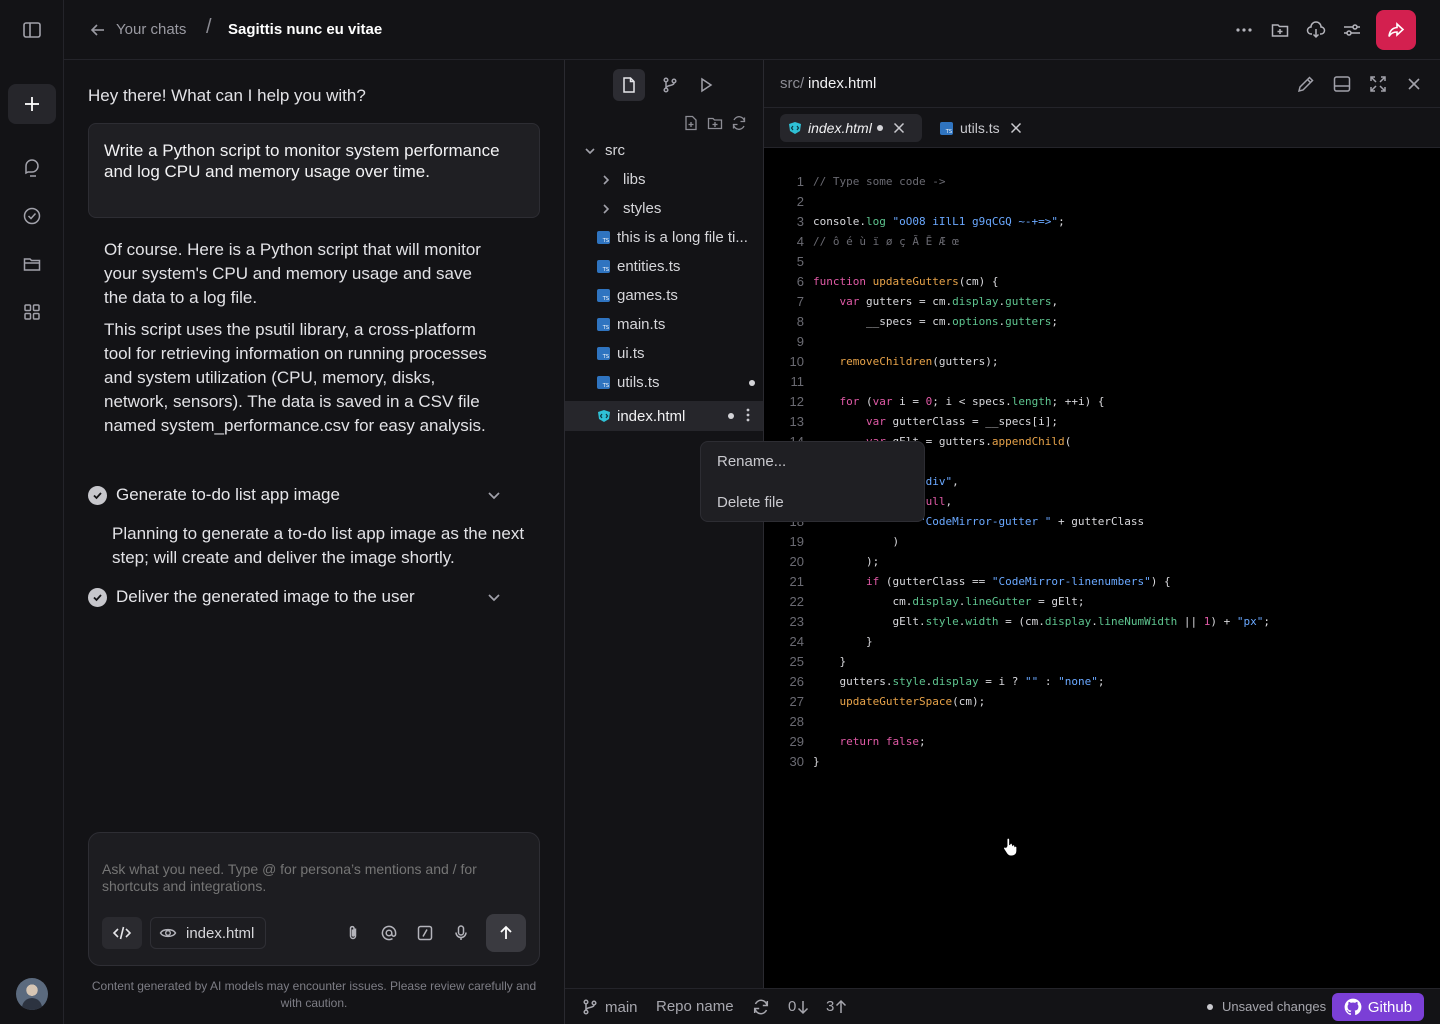 This screenshot has width=1440, height=1024. I want to click on folder-label: libs, so click(634, 179).